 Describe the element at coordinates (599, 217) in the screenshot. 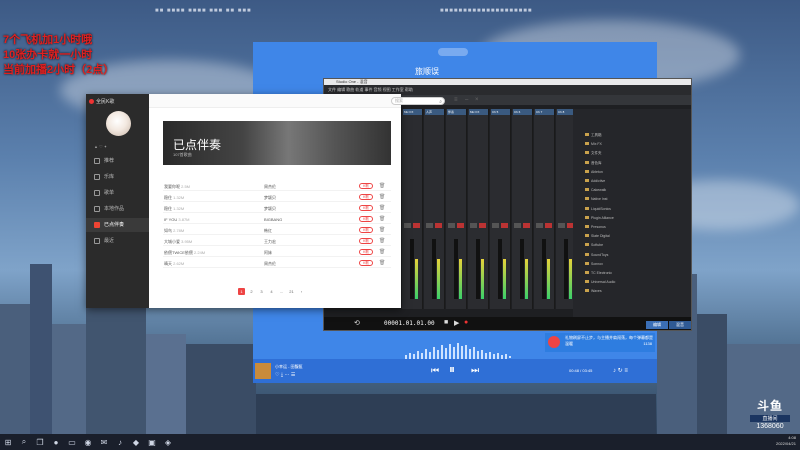

I see `browser-item: Plugin Alliance` at that location.